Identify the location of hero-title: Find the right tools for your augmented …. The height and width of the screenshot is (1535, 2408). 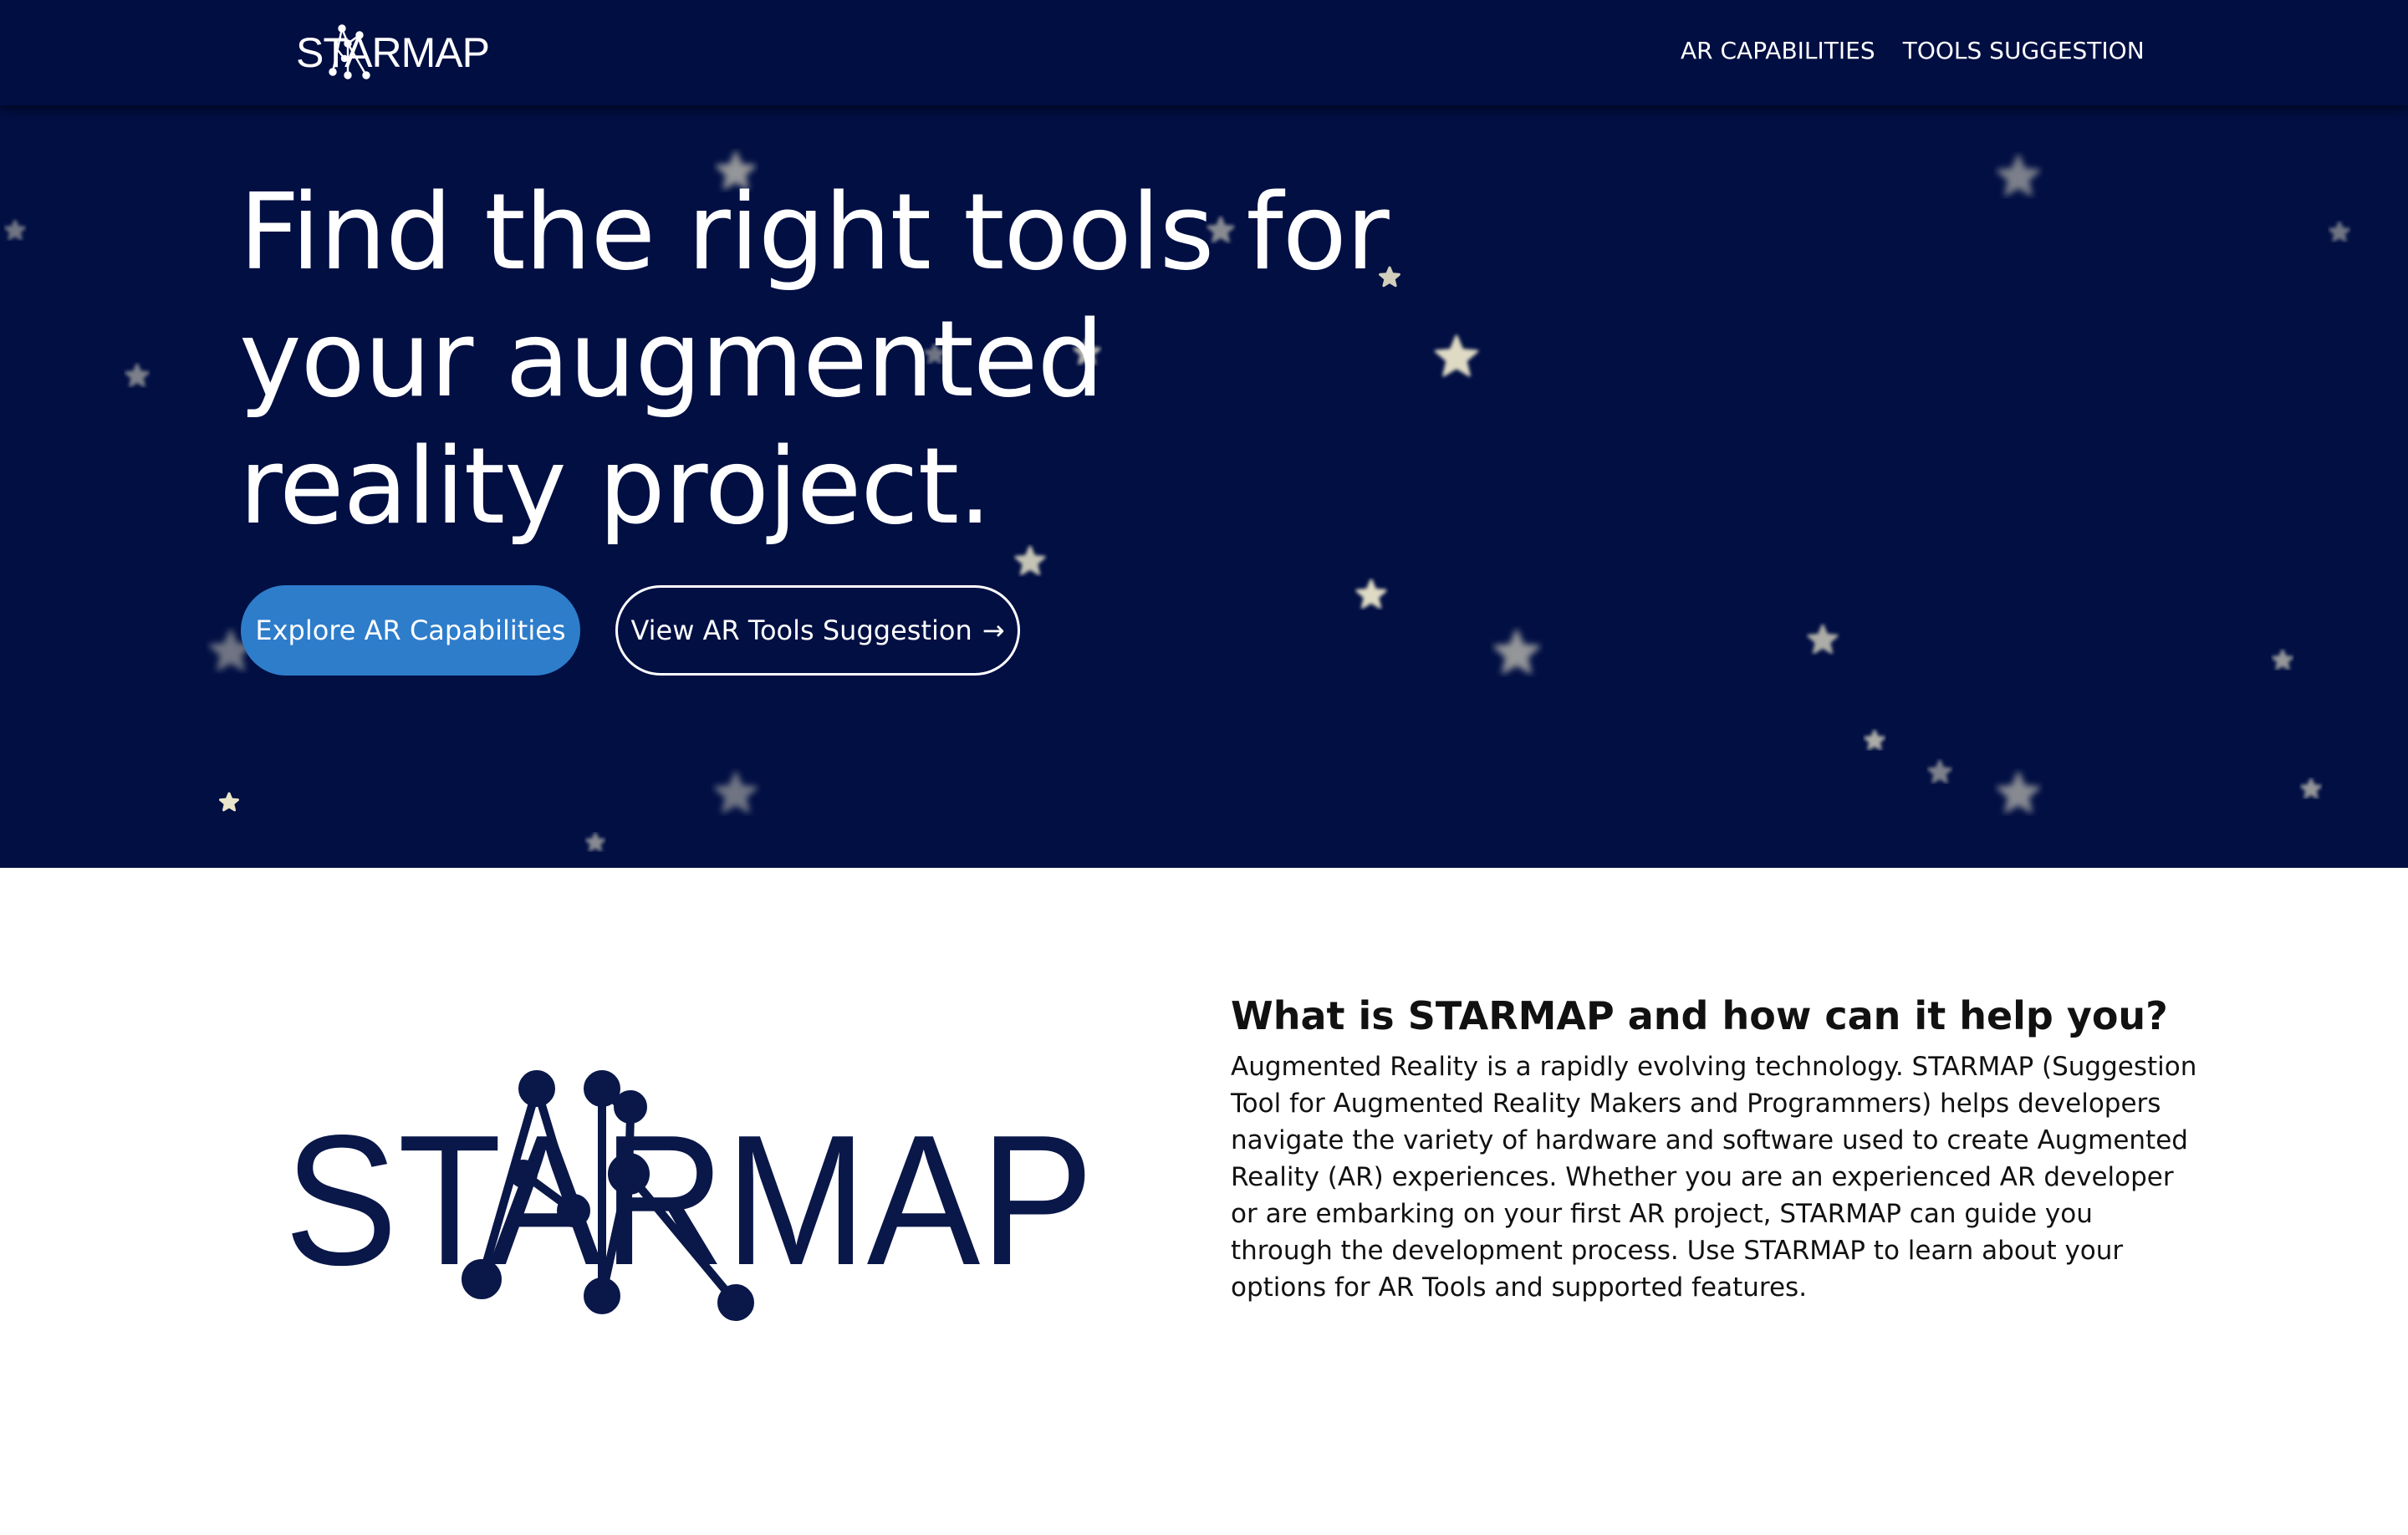
(815, 359).